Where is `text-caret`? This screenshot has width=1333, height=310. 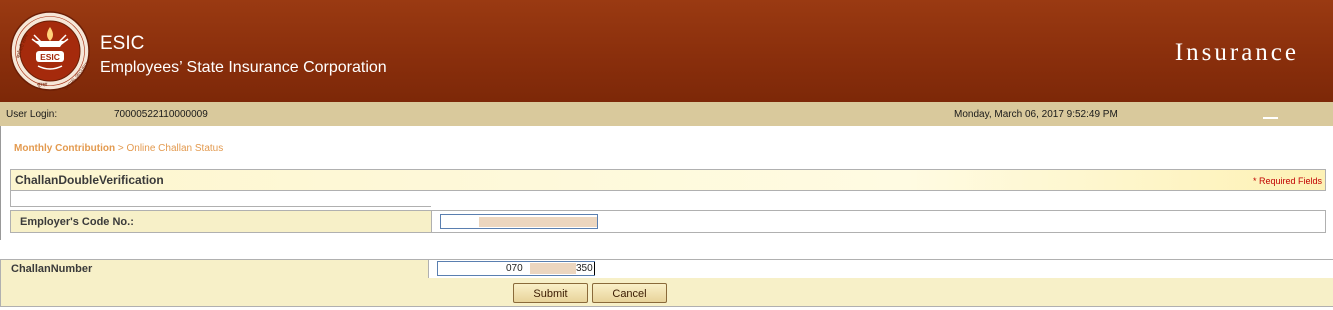 text-caret is located at coordinates (594, 268).